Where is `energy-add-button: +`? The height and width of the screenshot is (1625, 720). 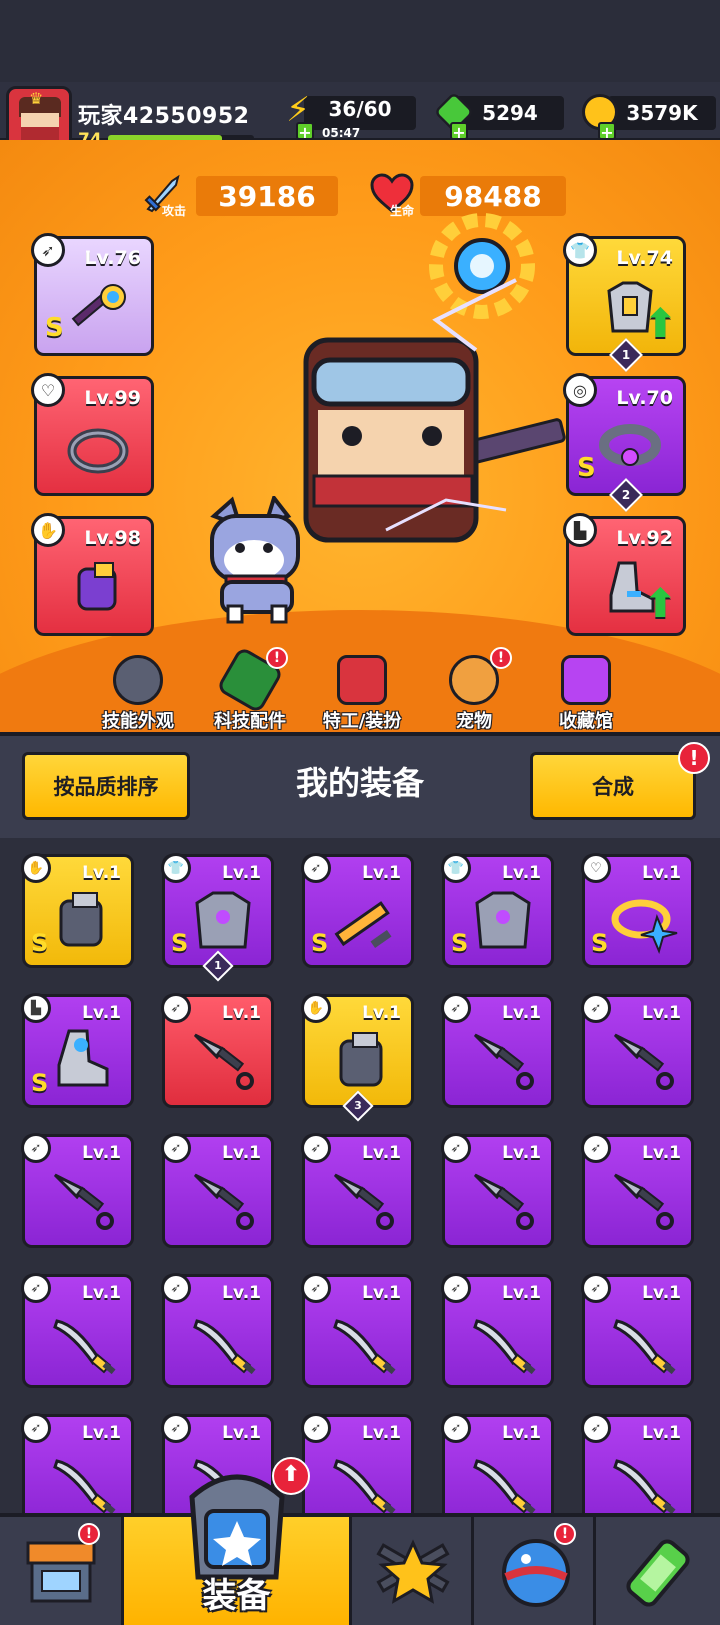 energy-add-button: + is located at coordinates (305, 132).